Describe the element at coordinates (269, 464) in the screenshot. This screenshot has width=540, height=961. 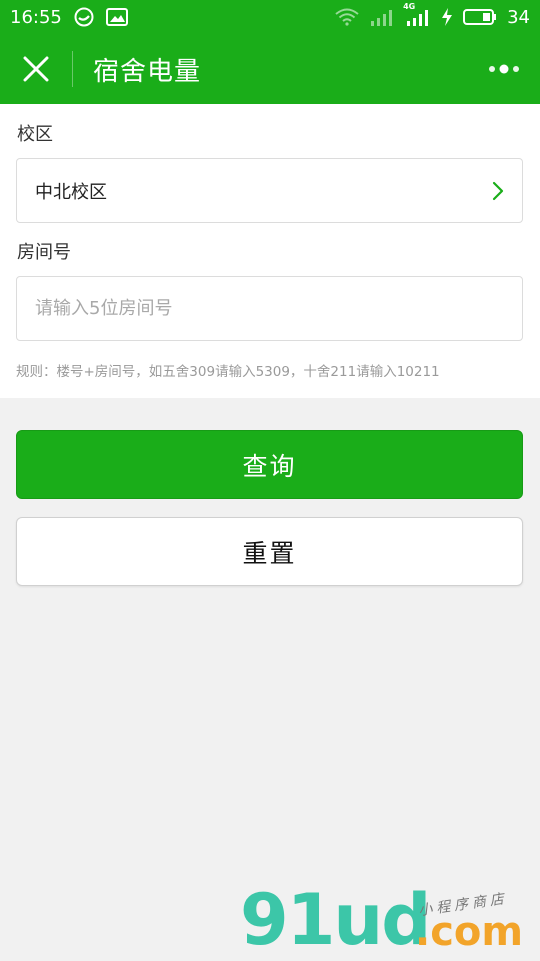
I see `query-button: 查询` at that location.